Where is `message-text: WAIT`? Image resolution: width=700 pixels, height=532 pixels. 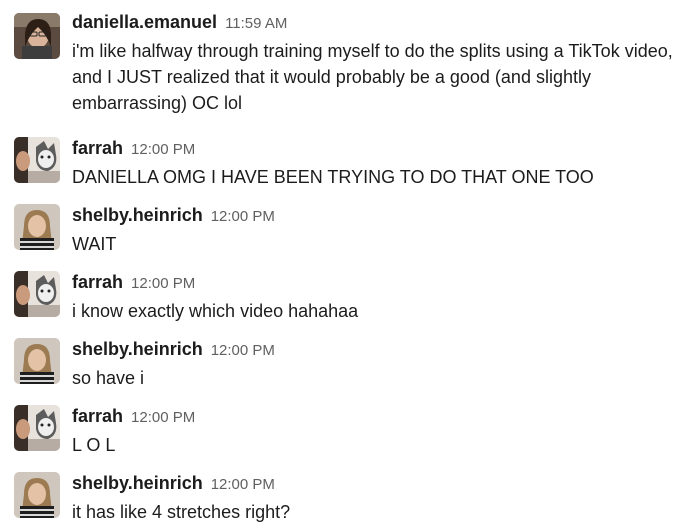
message-text: WAIT is located at coordinates (94, 244).